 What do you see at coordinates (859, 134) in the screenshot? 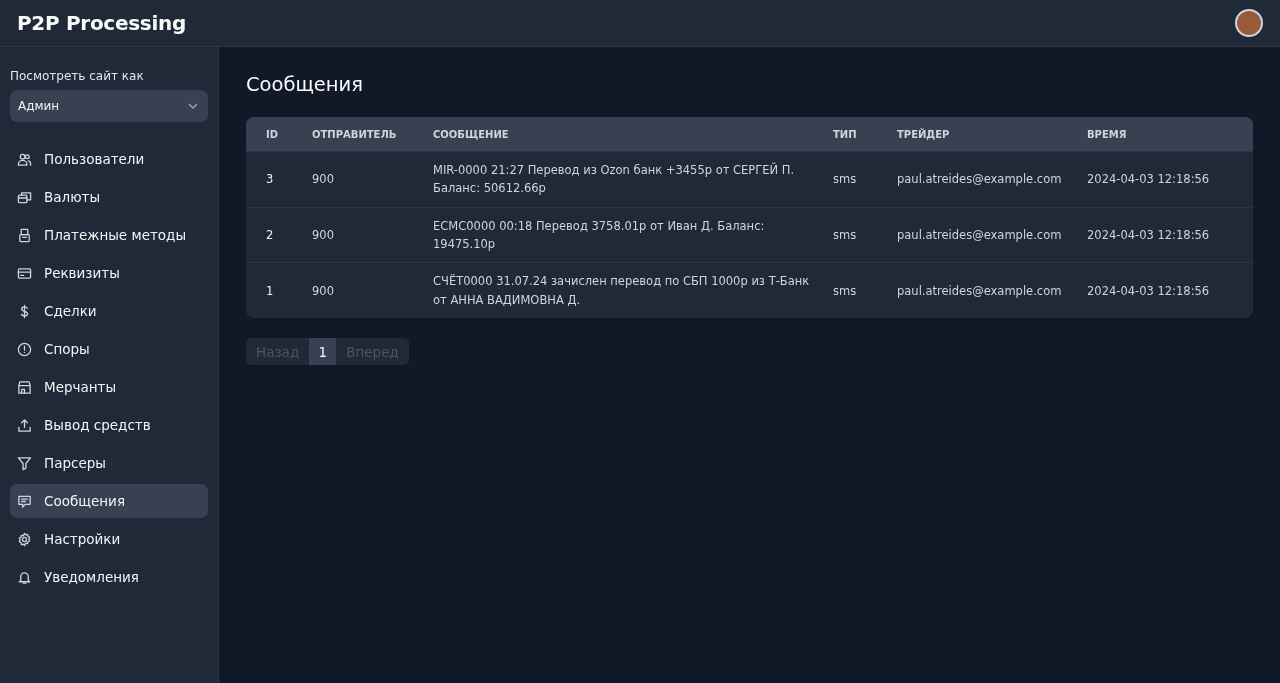
I see `column-header: ТИП` at bounding box center [859, 134].